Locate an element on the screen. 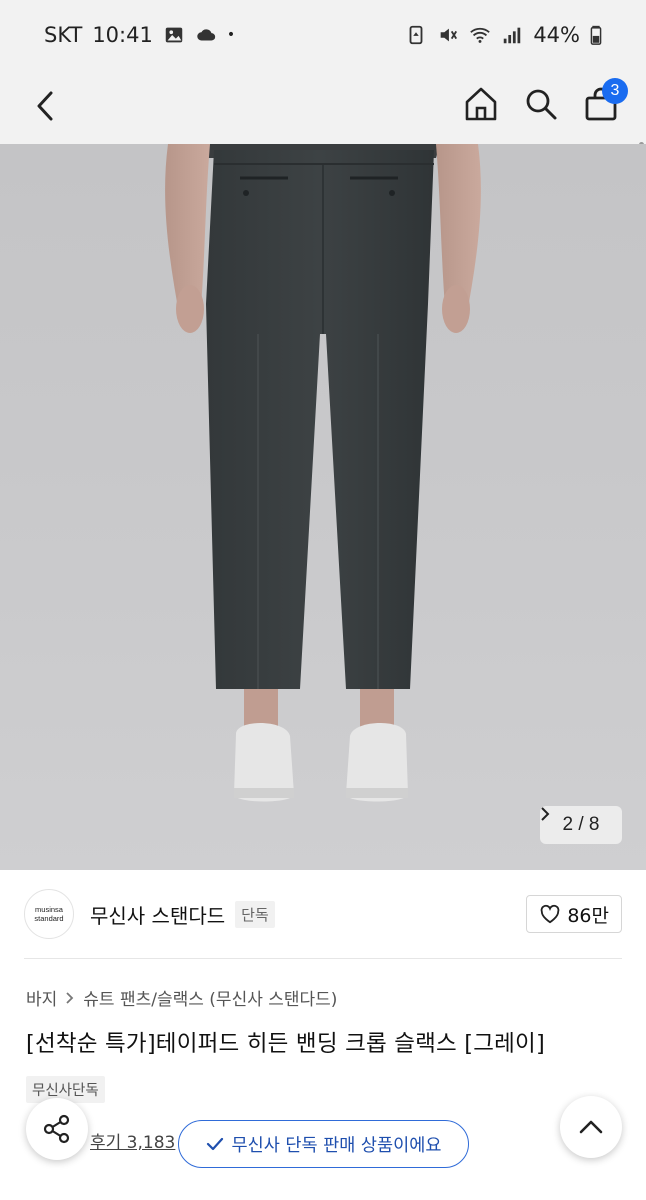 The height and width of the screenshot is (1200, 646). check-icon is located at coordinates (214, 1144).